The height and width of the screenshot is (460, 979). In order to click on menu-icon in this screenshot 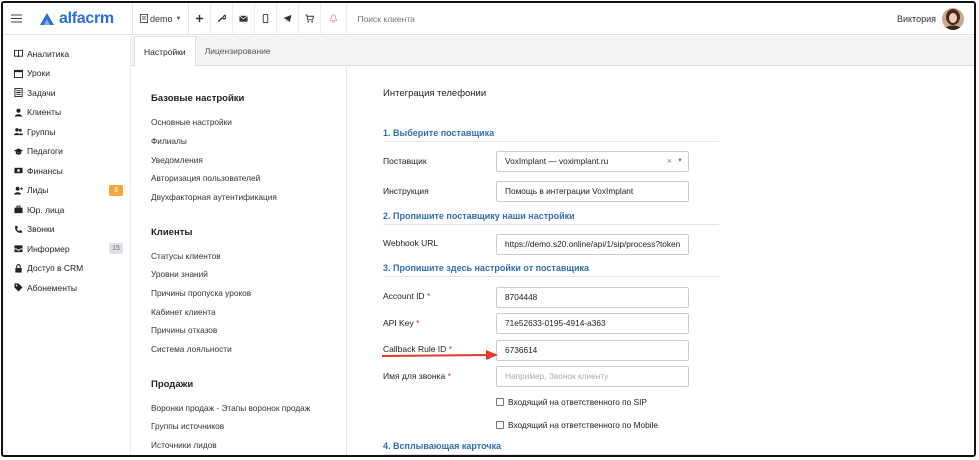, I will do `click(16, 19)`.